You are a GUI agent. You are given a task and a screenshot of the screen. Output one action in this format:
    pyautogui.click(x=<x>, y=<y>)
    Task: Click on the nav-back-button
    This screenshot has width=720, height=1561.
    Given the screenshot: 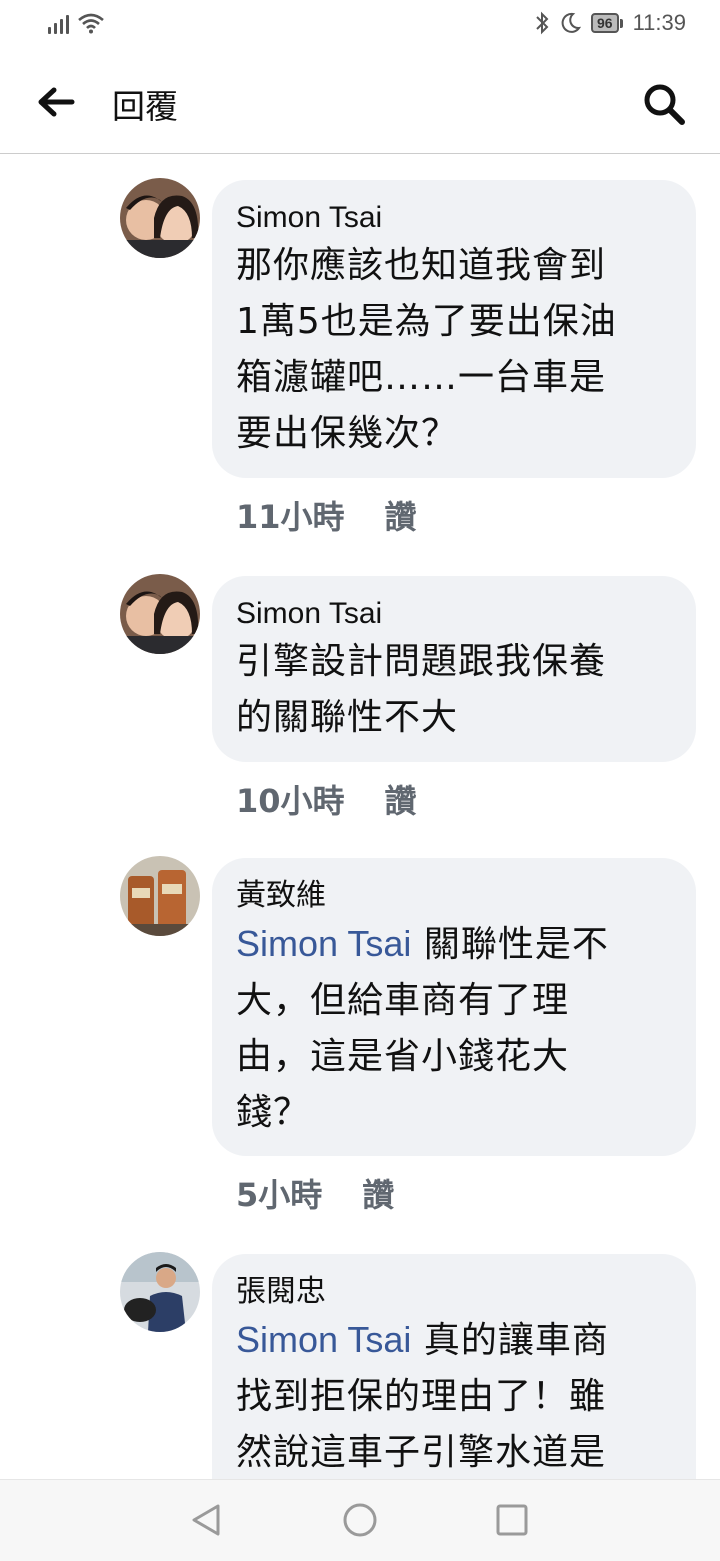 What is the action you would take?
    pyautogui.click(x=206, y=1520)
    